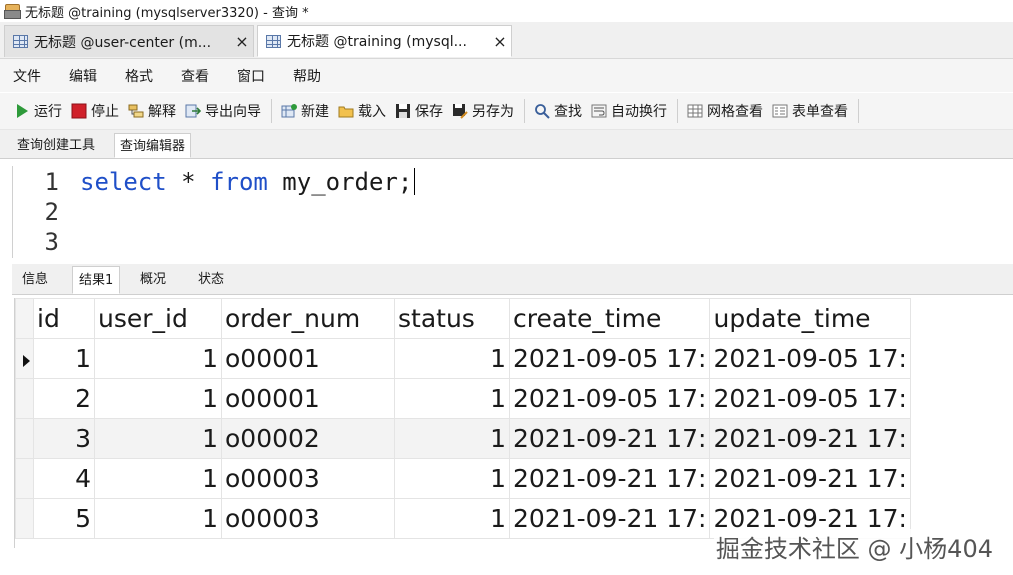  I want to click on menu-file: 文件, so click(28, 76).